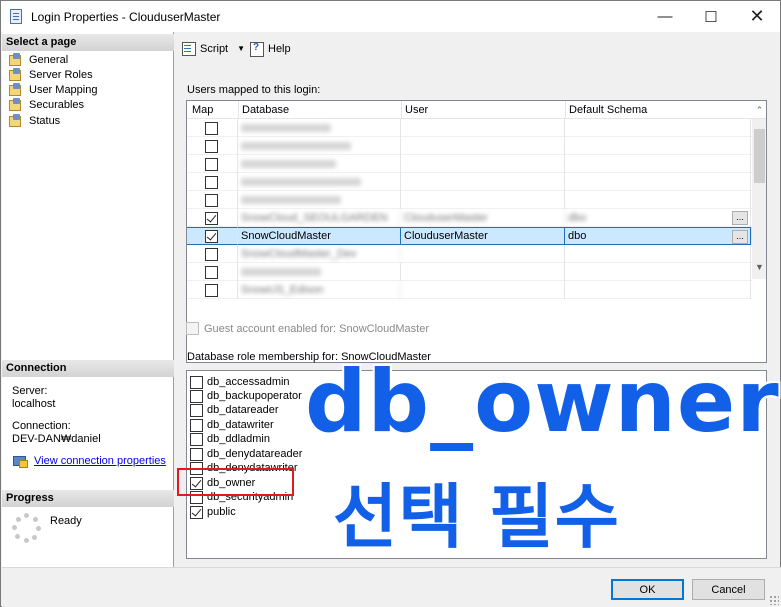 The height and width of the screenshot is (607, 781). What do you see at coordinates (255, 454) in the screenshot?
I see `role-label: db_denydatareader` at bounding box center [255, 454].